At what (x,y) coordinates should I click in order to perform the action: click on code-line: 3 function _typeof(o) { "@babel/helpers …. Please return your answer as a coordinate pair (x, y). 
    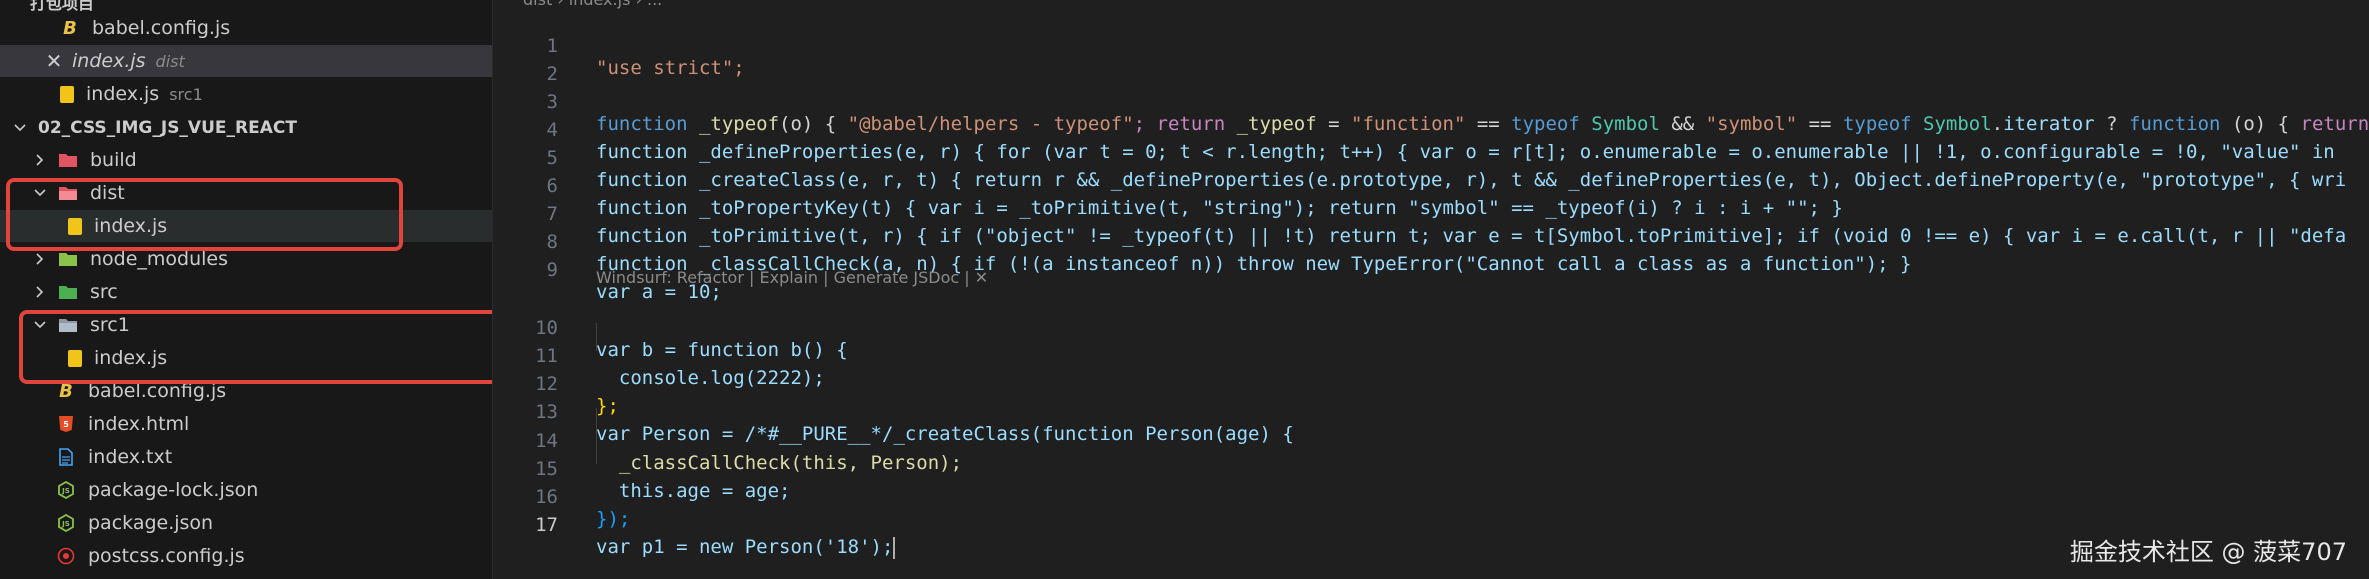
    Looking at the image, I should click on (1431, 102).